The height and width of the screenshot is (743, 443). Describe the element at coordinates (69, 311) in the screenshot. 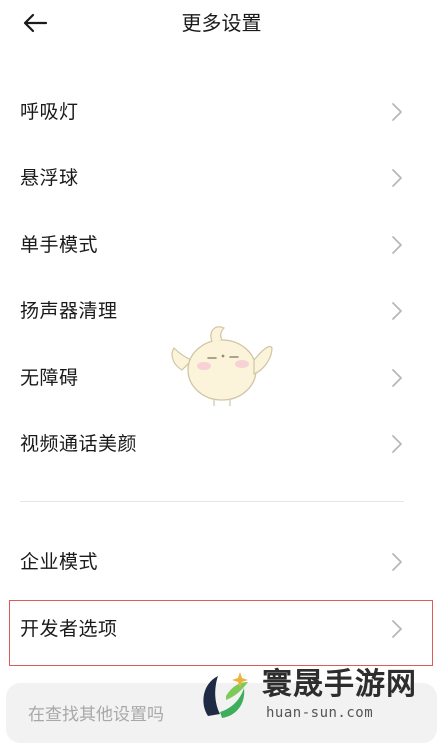

I see `setting-label: 扬声器清理` at that location.